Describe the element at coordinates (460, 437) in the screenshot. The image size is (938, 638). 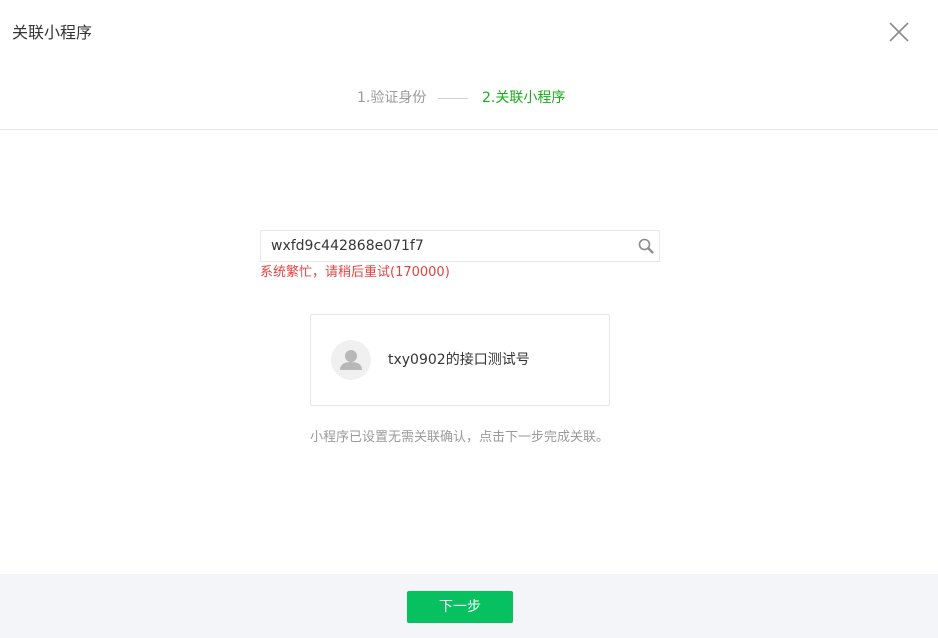
I see `link-tip: 小程序已设置无需关联确认，点击下一步完成关联。` at that location.